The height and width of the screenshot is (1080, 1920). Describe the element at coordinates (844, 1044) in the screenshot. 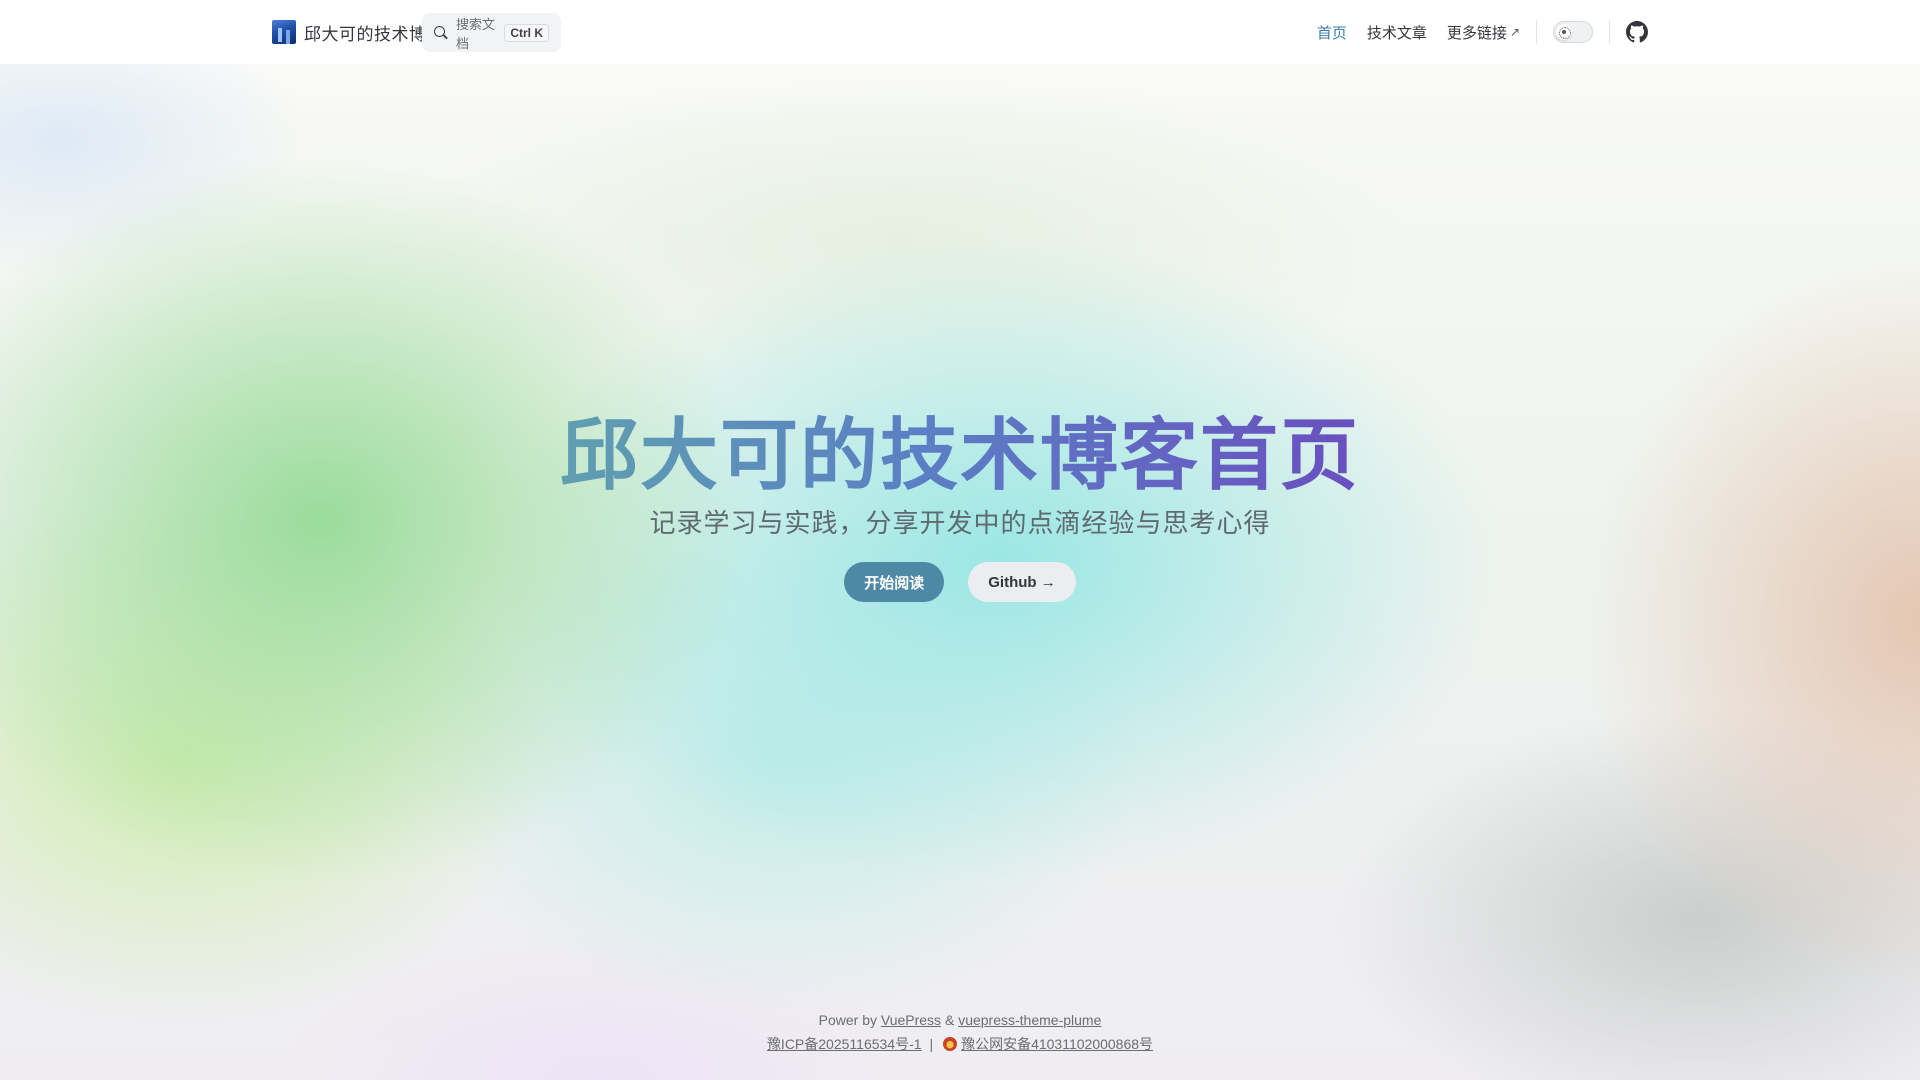

I see `icp-link: 豫ICP备2025116534号-1` at that location.